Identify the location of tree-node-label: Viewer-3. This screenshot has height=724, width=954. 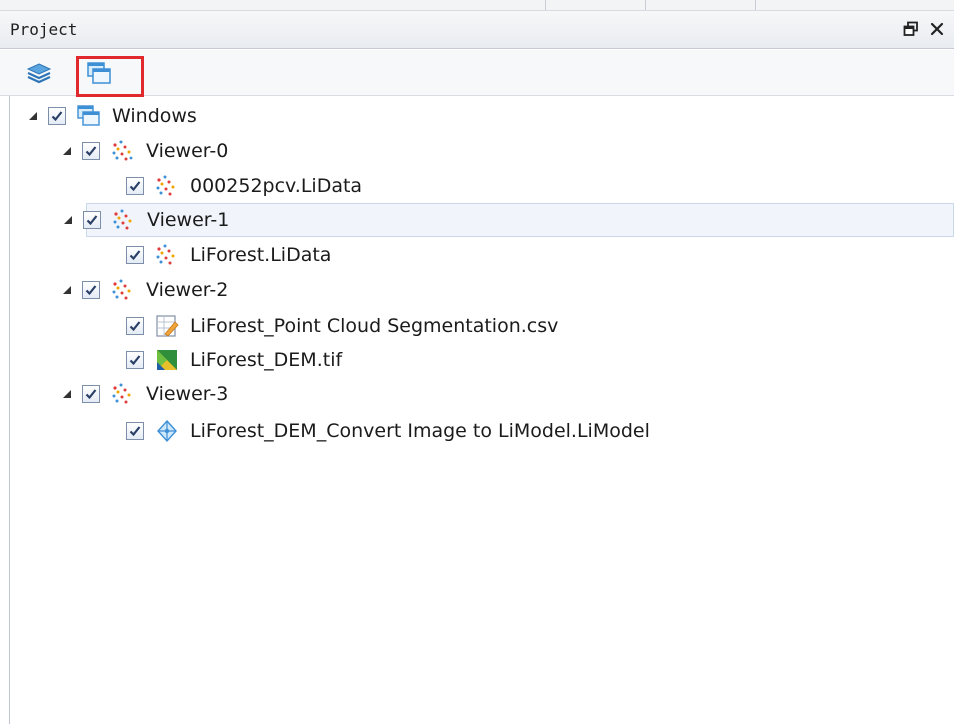
(187, 394).